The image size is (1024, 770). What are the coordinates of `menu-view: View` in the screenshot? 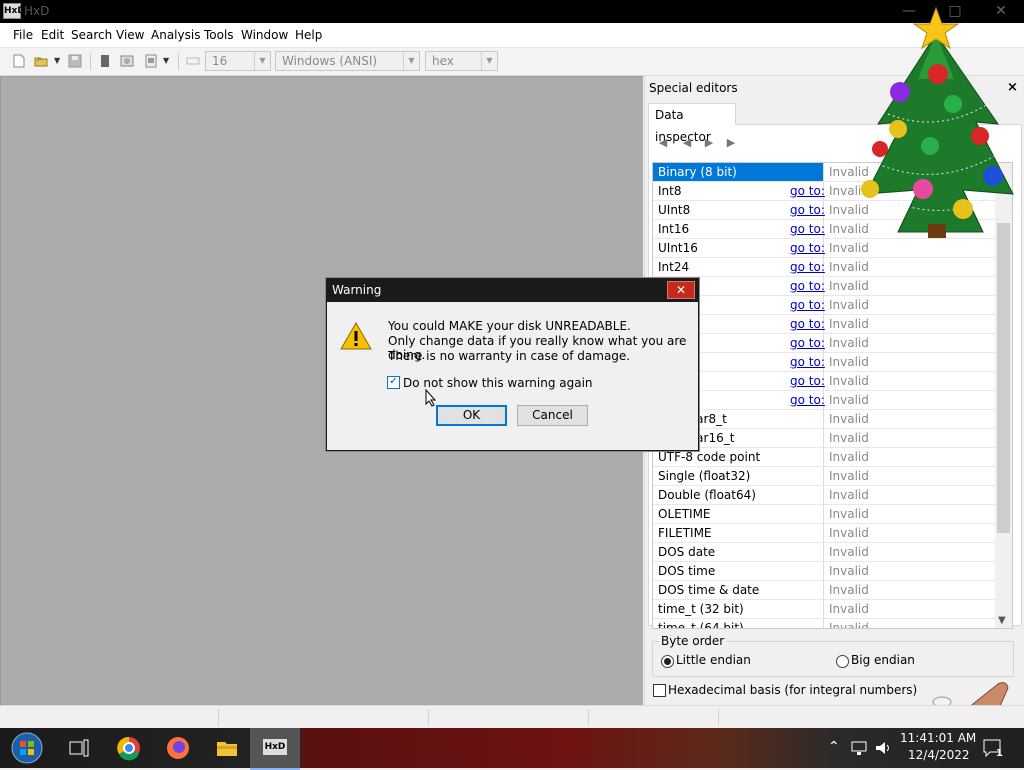 It's located at (130, 35).